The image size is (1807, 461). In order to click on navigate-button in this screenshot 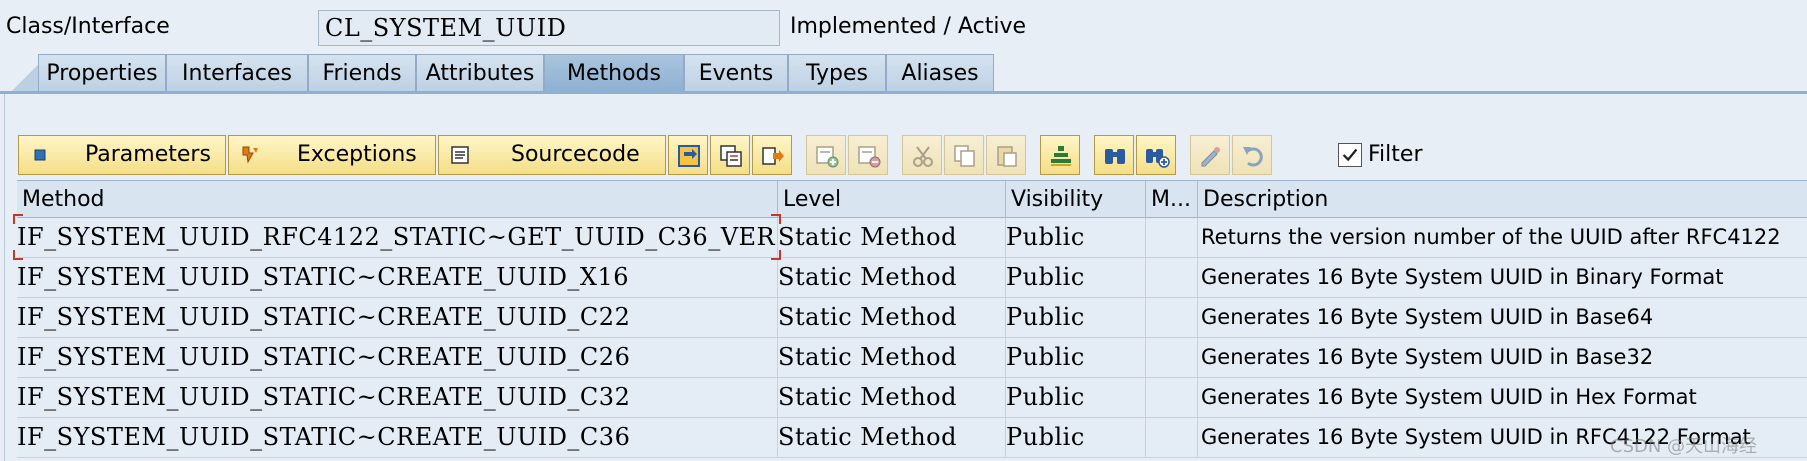, I will do `click(688, 155)`.